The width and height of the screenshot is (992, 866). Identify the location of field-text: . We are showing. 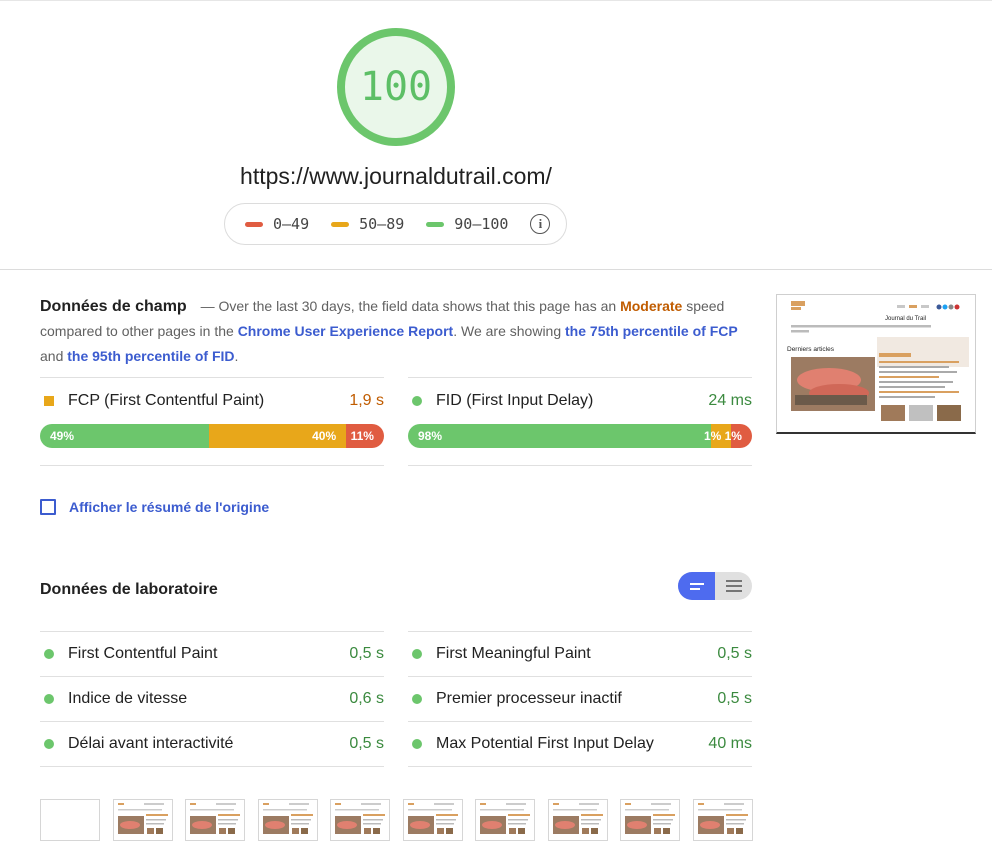
(507, 331).